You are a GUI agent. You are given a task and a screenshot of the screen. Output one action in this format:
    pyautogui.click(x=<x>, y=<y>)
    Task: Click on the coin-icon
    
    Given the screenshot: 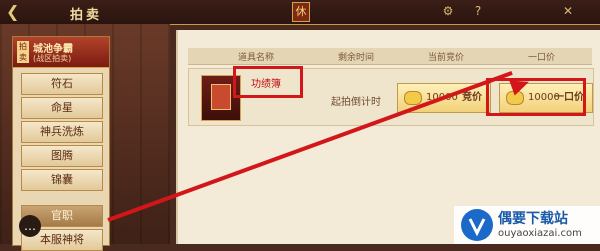 What is the action you would take?
    pyautogui.click(x=413, y=98)
    